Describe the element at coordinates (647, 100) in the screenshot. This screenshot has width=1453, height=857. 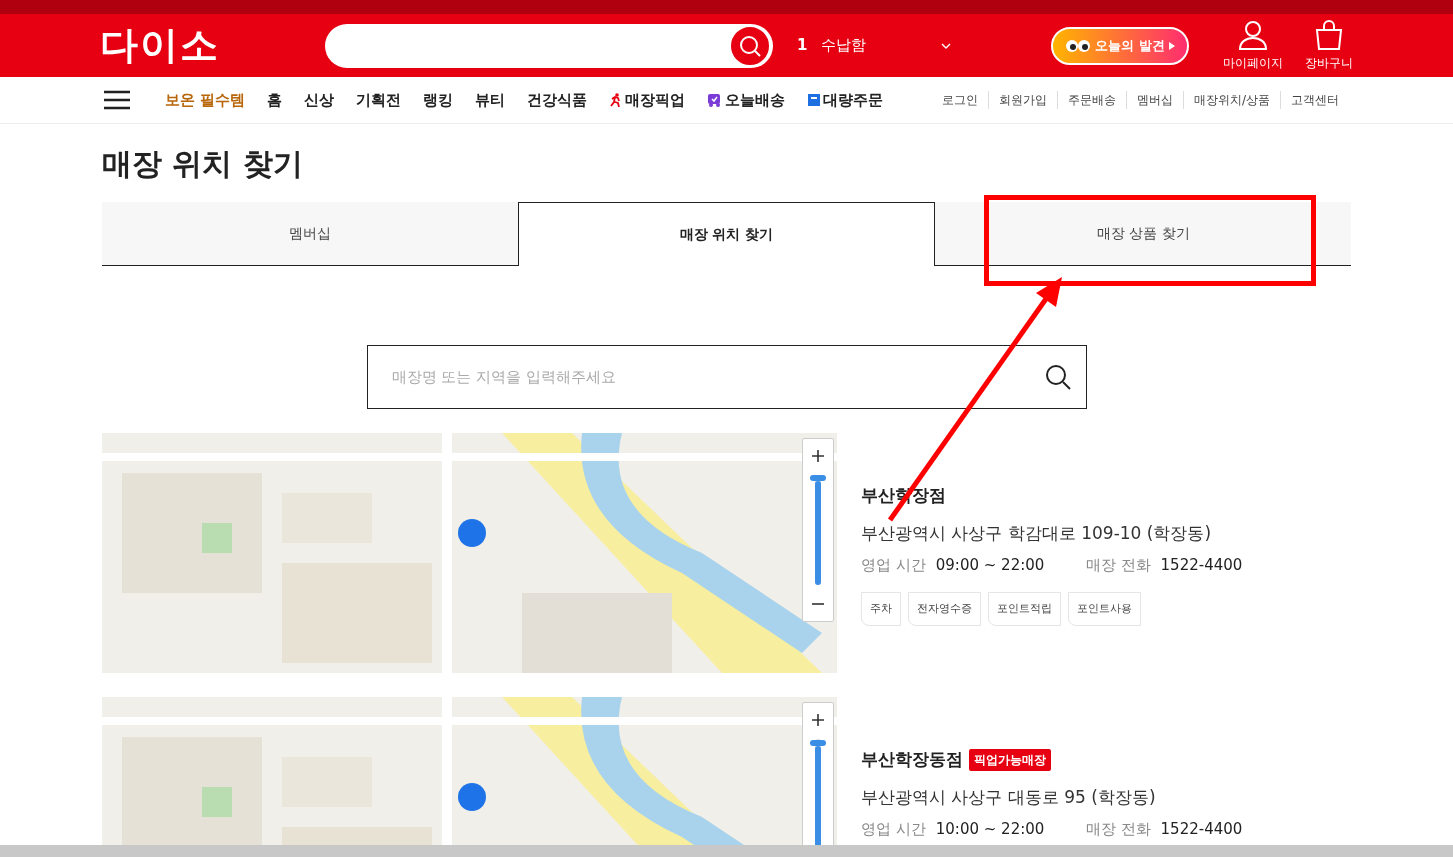
I see `nav-item: 매장픽업` at that location.